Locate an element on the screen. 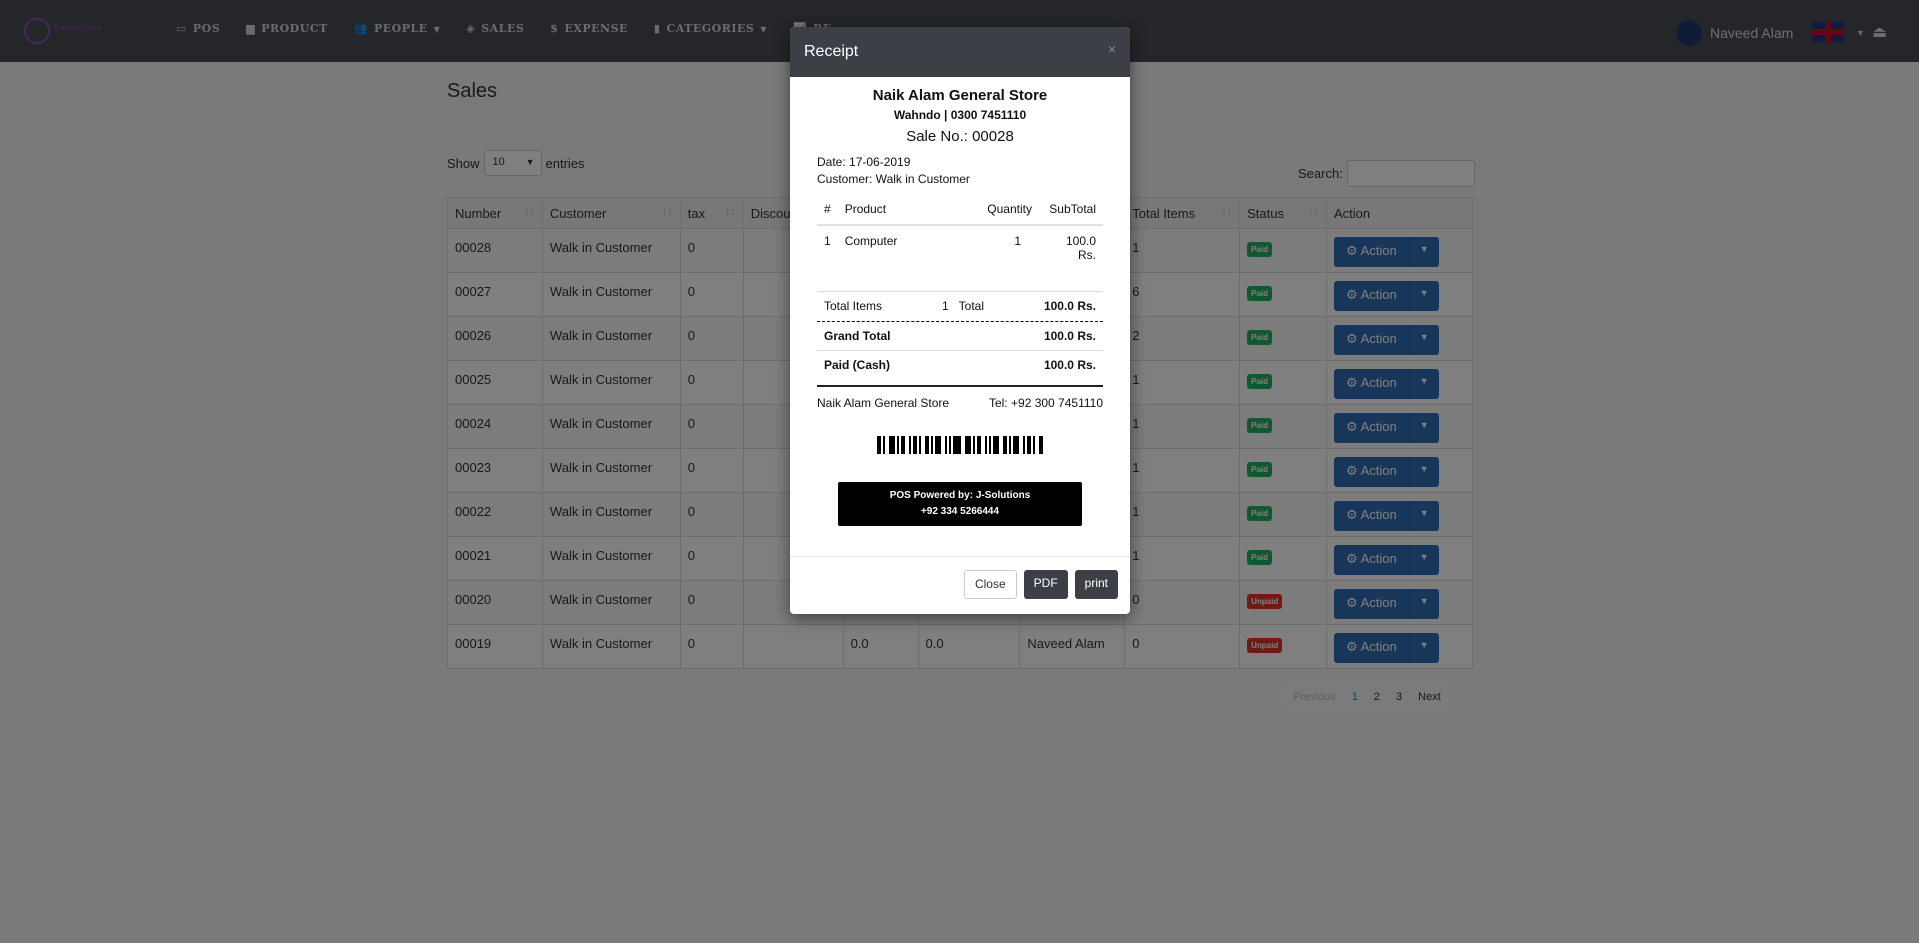 This screenshot has height=943, width=1919. store-name: Naik Alam General Store is located at coordinates (960, 95).